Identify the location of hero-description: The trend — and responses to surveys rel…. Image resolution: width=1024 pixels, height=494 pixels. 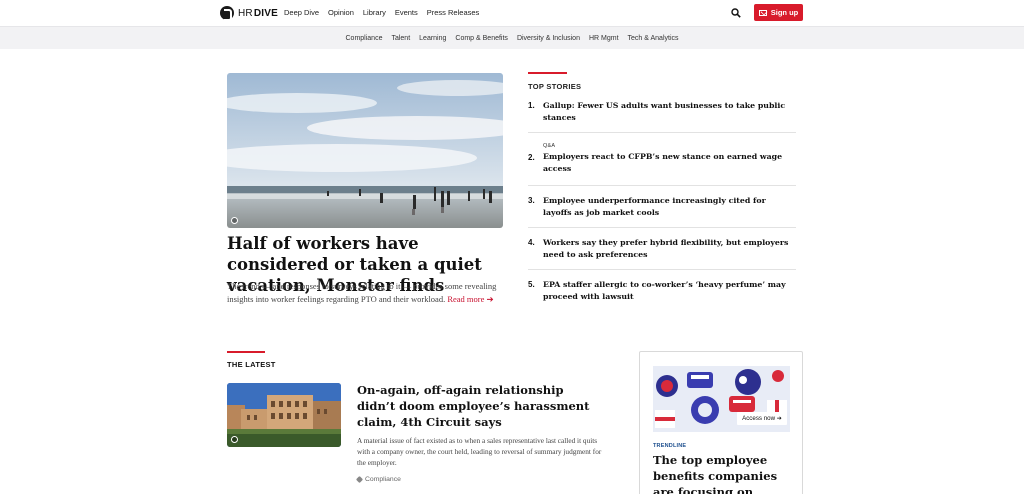
(362, 293).